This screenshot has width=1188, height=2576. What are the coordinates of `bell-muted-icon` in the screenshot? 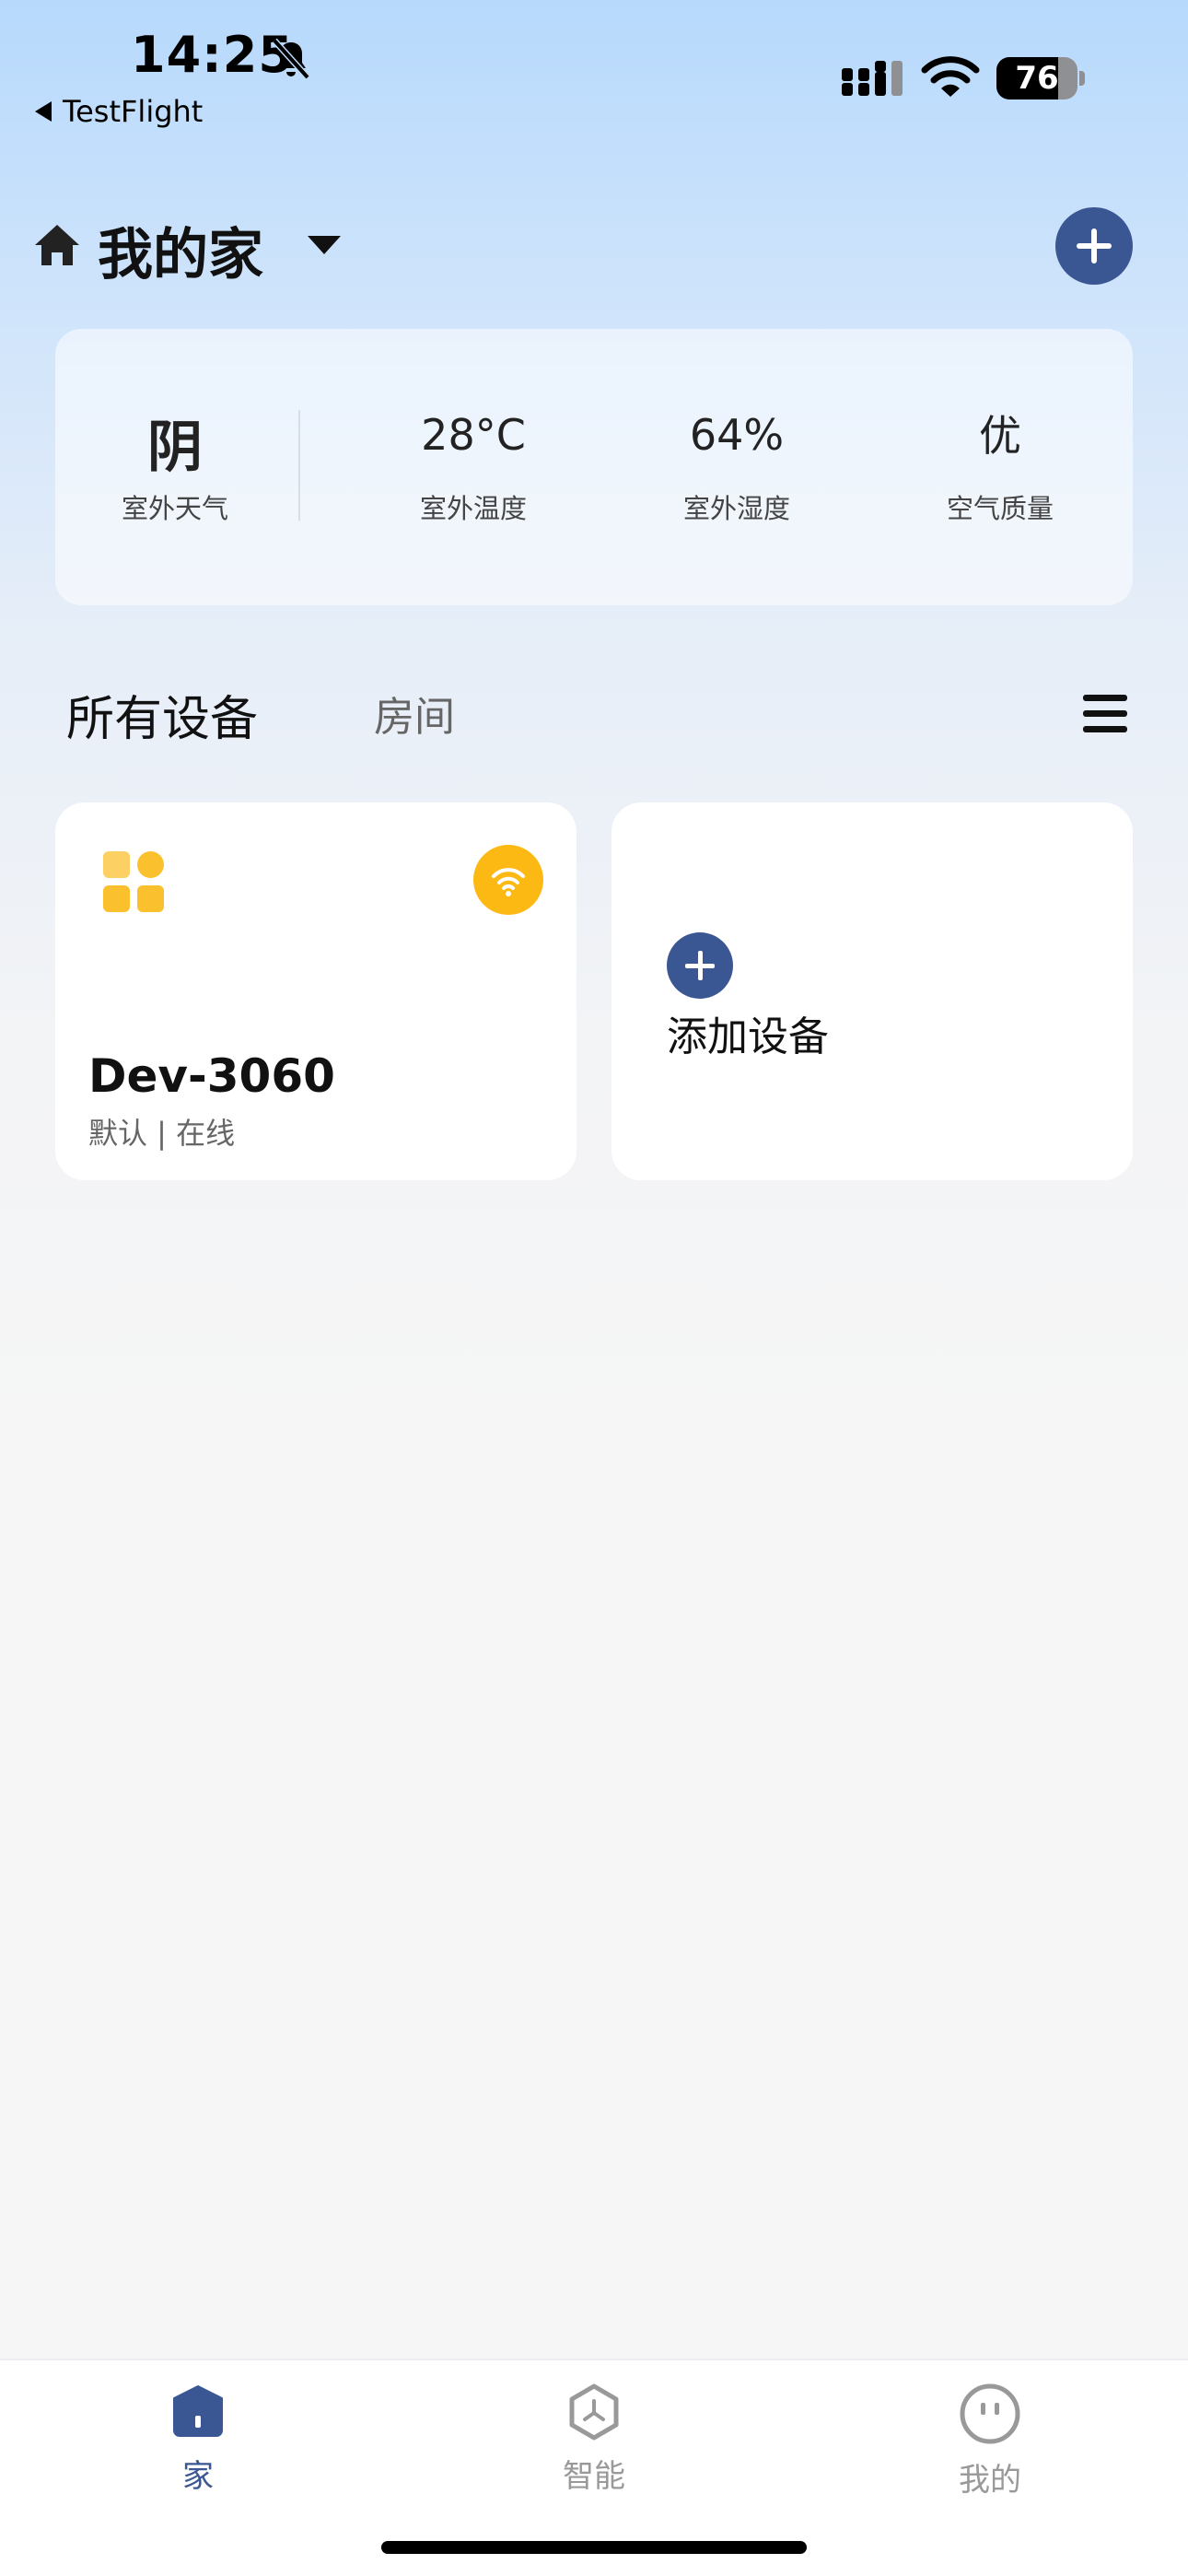 It's located at (291, 59).